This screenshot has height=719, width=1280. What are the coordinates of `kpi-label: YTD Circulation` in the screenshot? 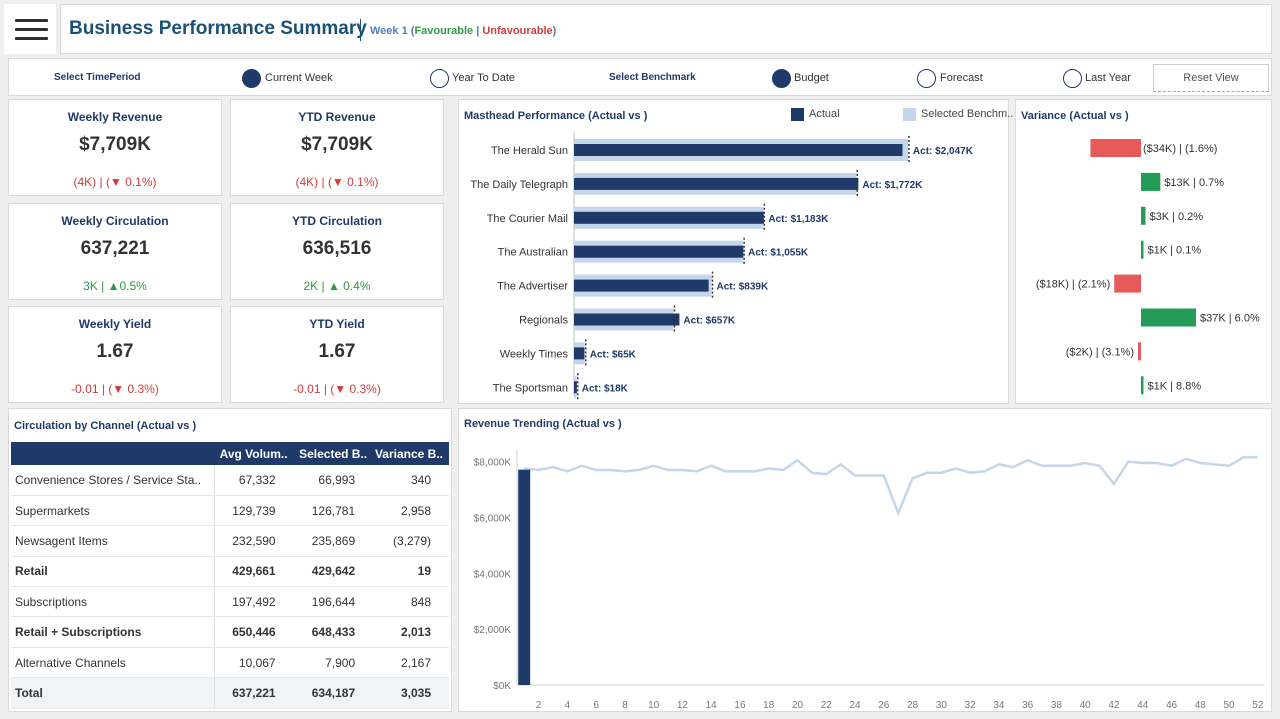 It's located at (336, 221).